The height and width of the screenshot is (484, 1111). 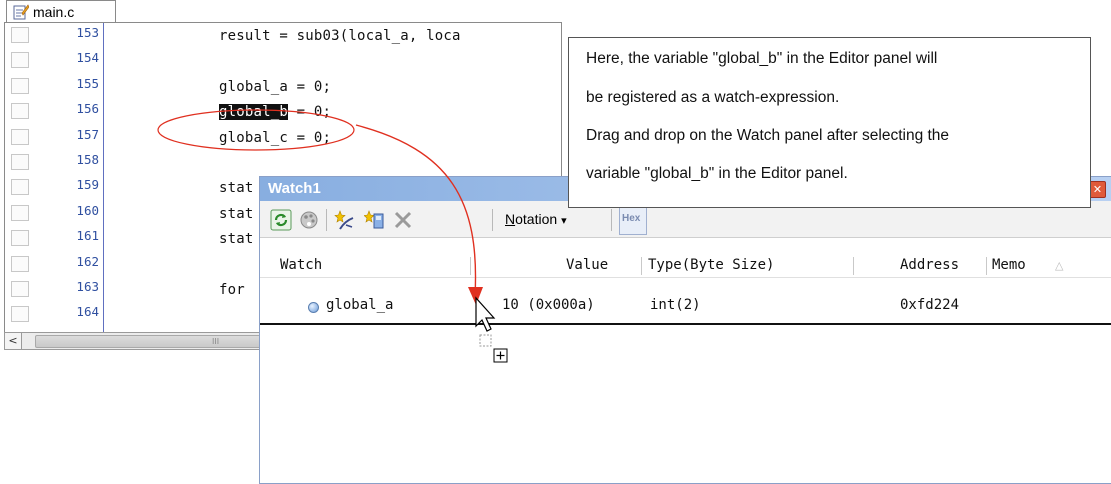 I want to click on table-row: global_a 10 (0x000a) int(2) 0xfd224, so click(x=685, y=307).